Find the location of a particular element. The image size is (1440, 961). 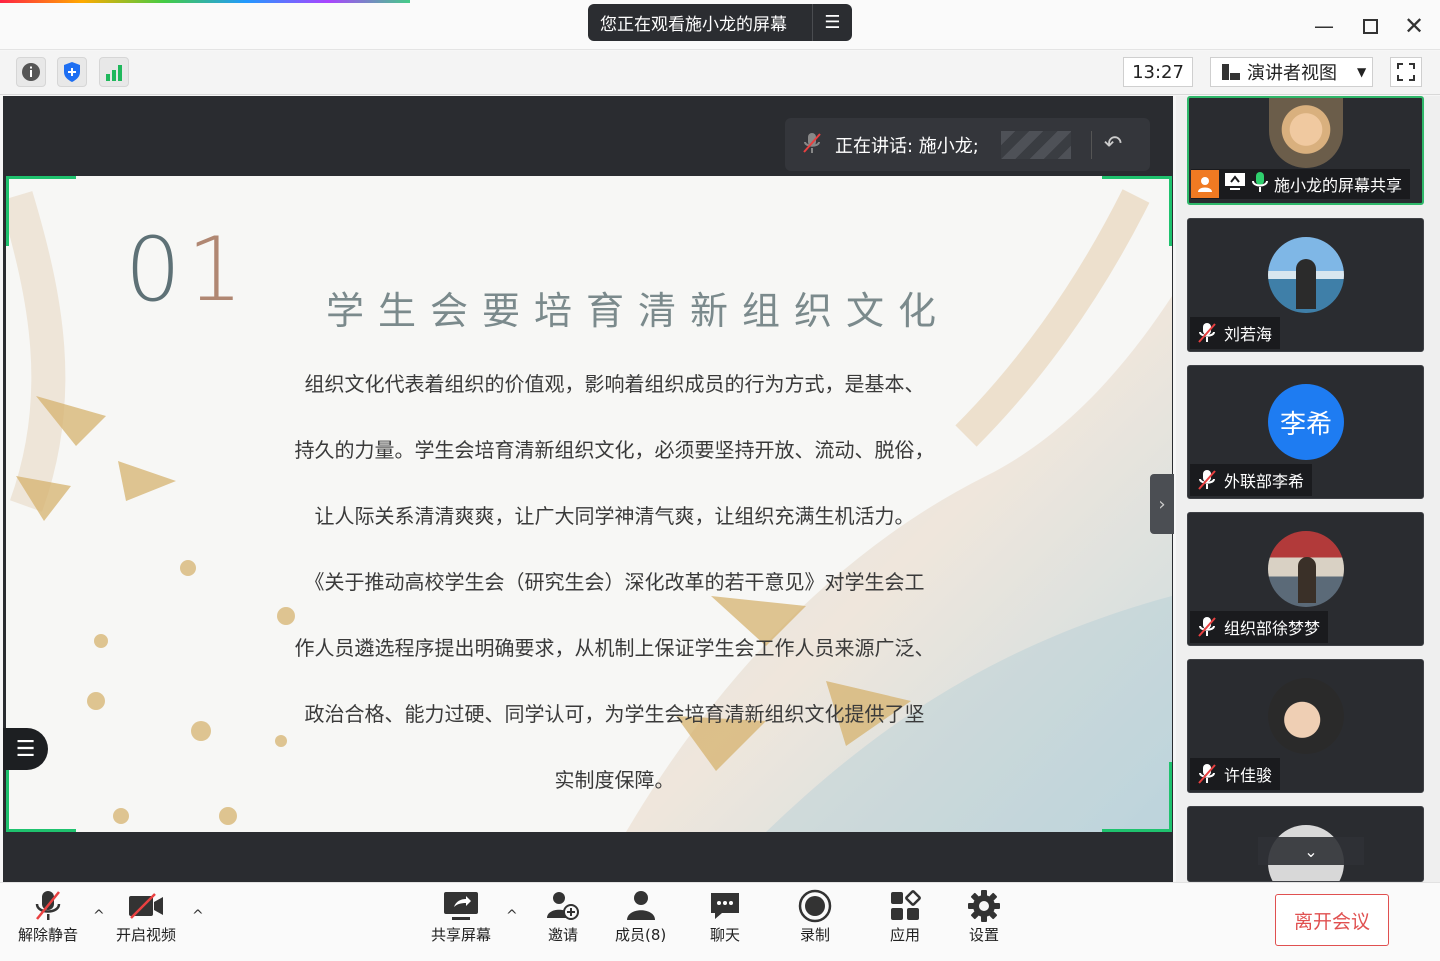

gear-icon is located at coordinates (984, 906).